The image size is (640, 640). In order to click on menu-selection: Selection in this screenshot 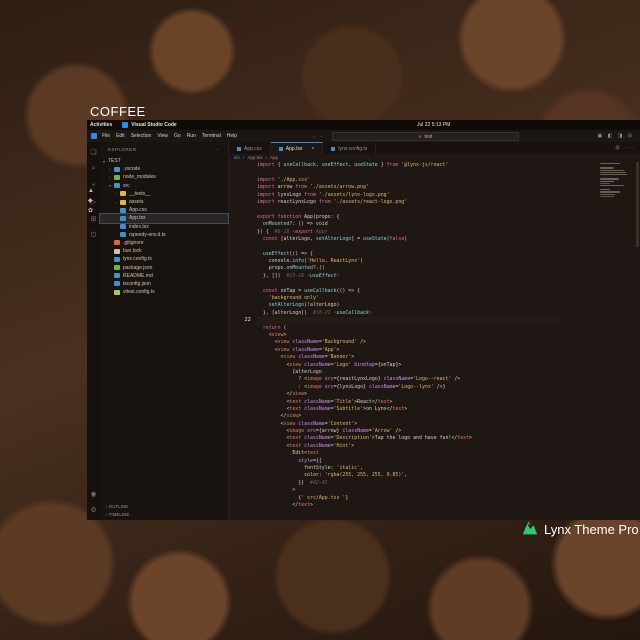, I will do `click(141, 136)`.